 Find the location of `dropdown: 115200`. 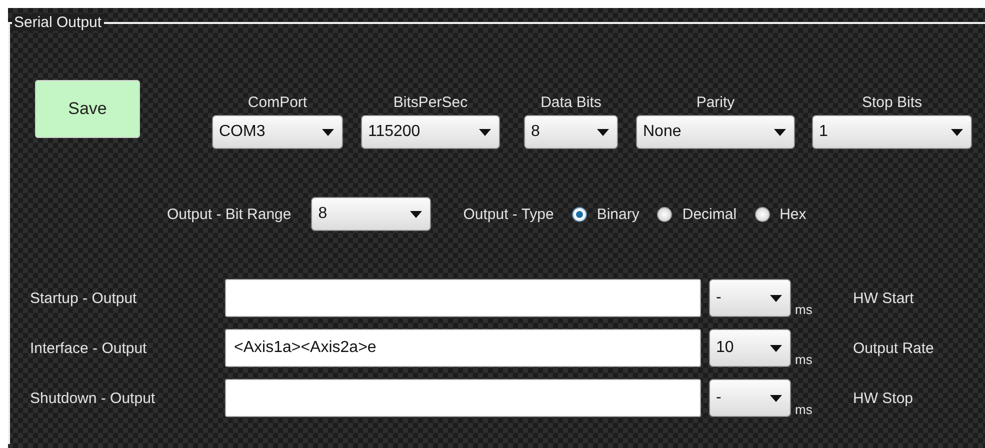

dropdown: 115200 is located at coordinates (430, 132).